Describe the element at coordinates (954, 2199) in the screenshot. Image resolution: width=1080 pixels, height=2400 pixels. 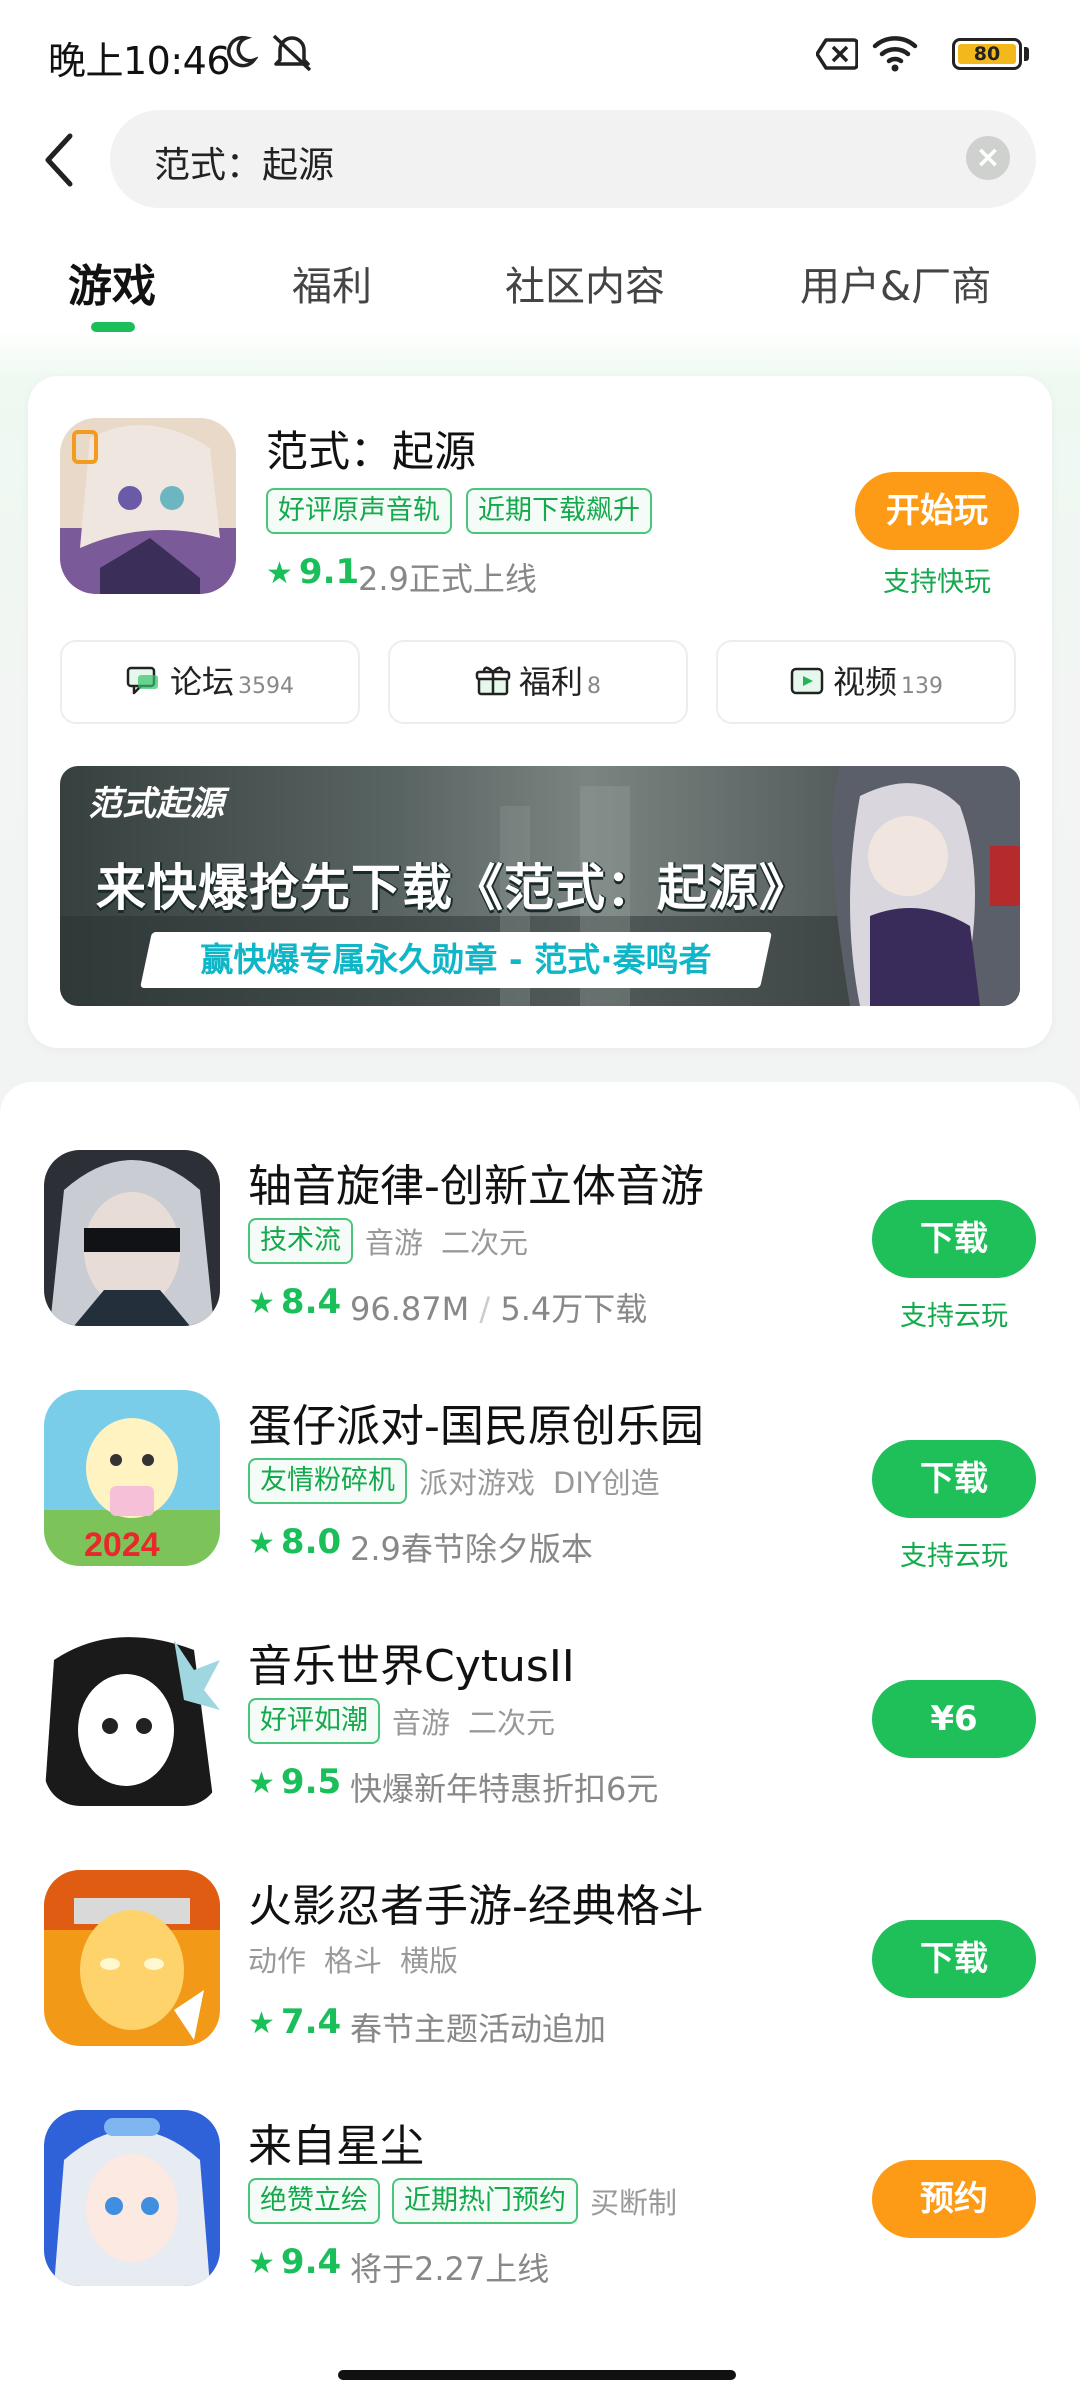
I see `reserve-button: 预约` at that location.